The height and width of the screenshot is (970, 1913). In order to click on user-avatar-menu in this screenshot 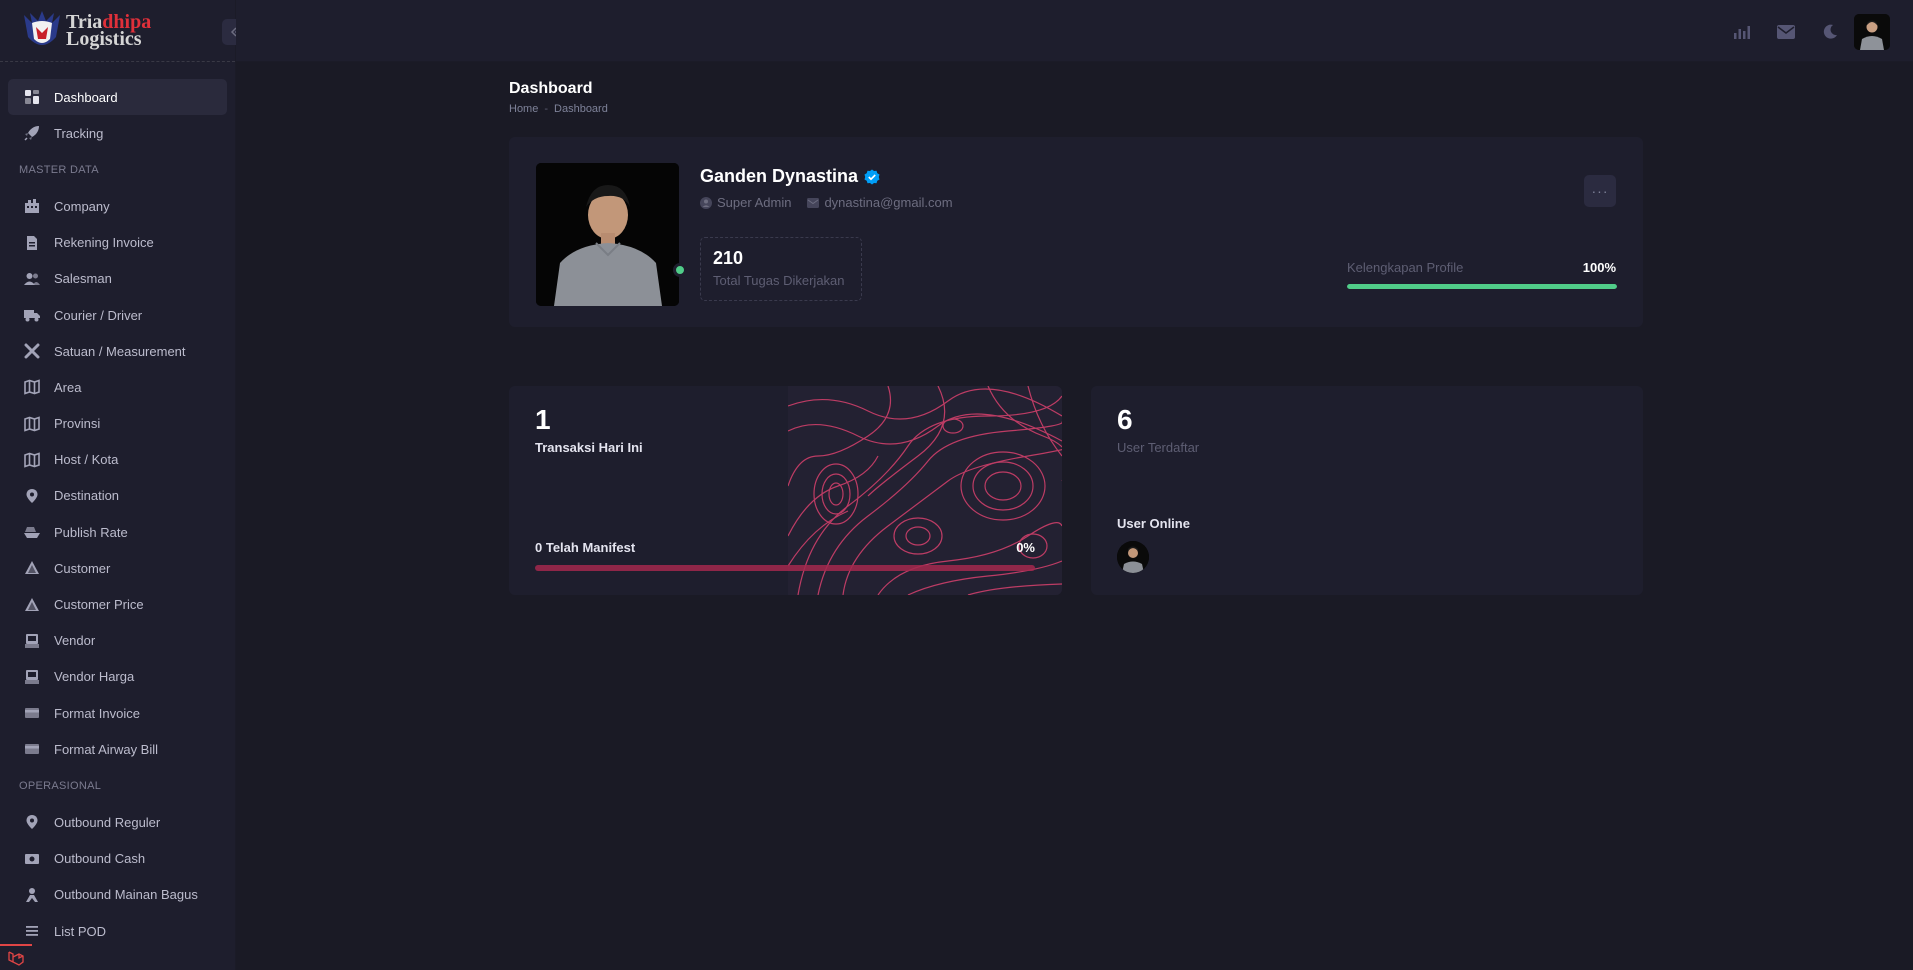, I will do `click(1872, 32)`.